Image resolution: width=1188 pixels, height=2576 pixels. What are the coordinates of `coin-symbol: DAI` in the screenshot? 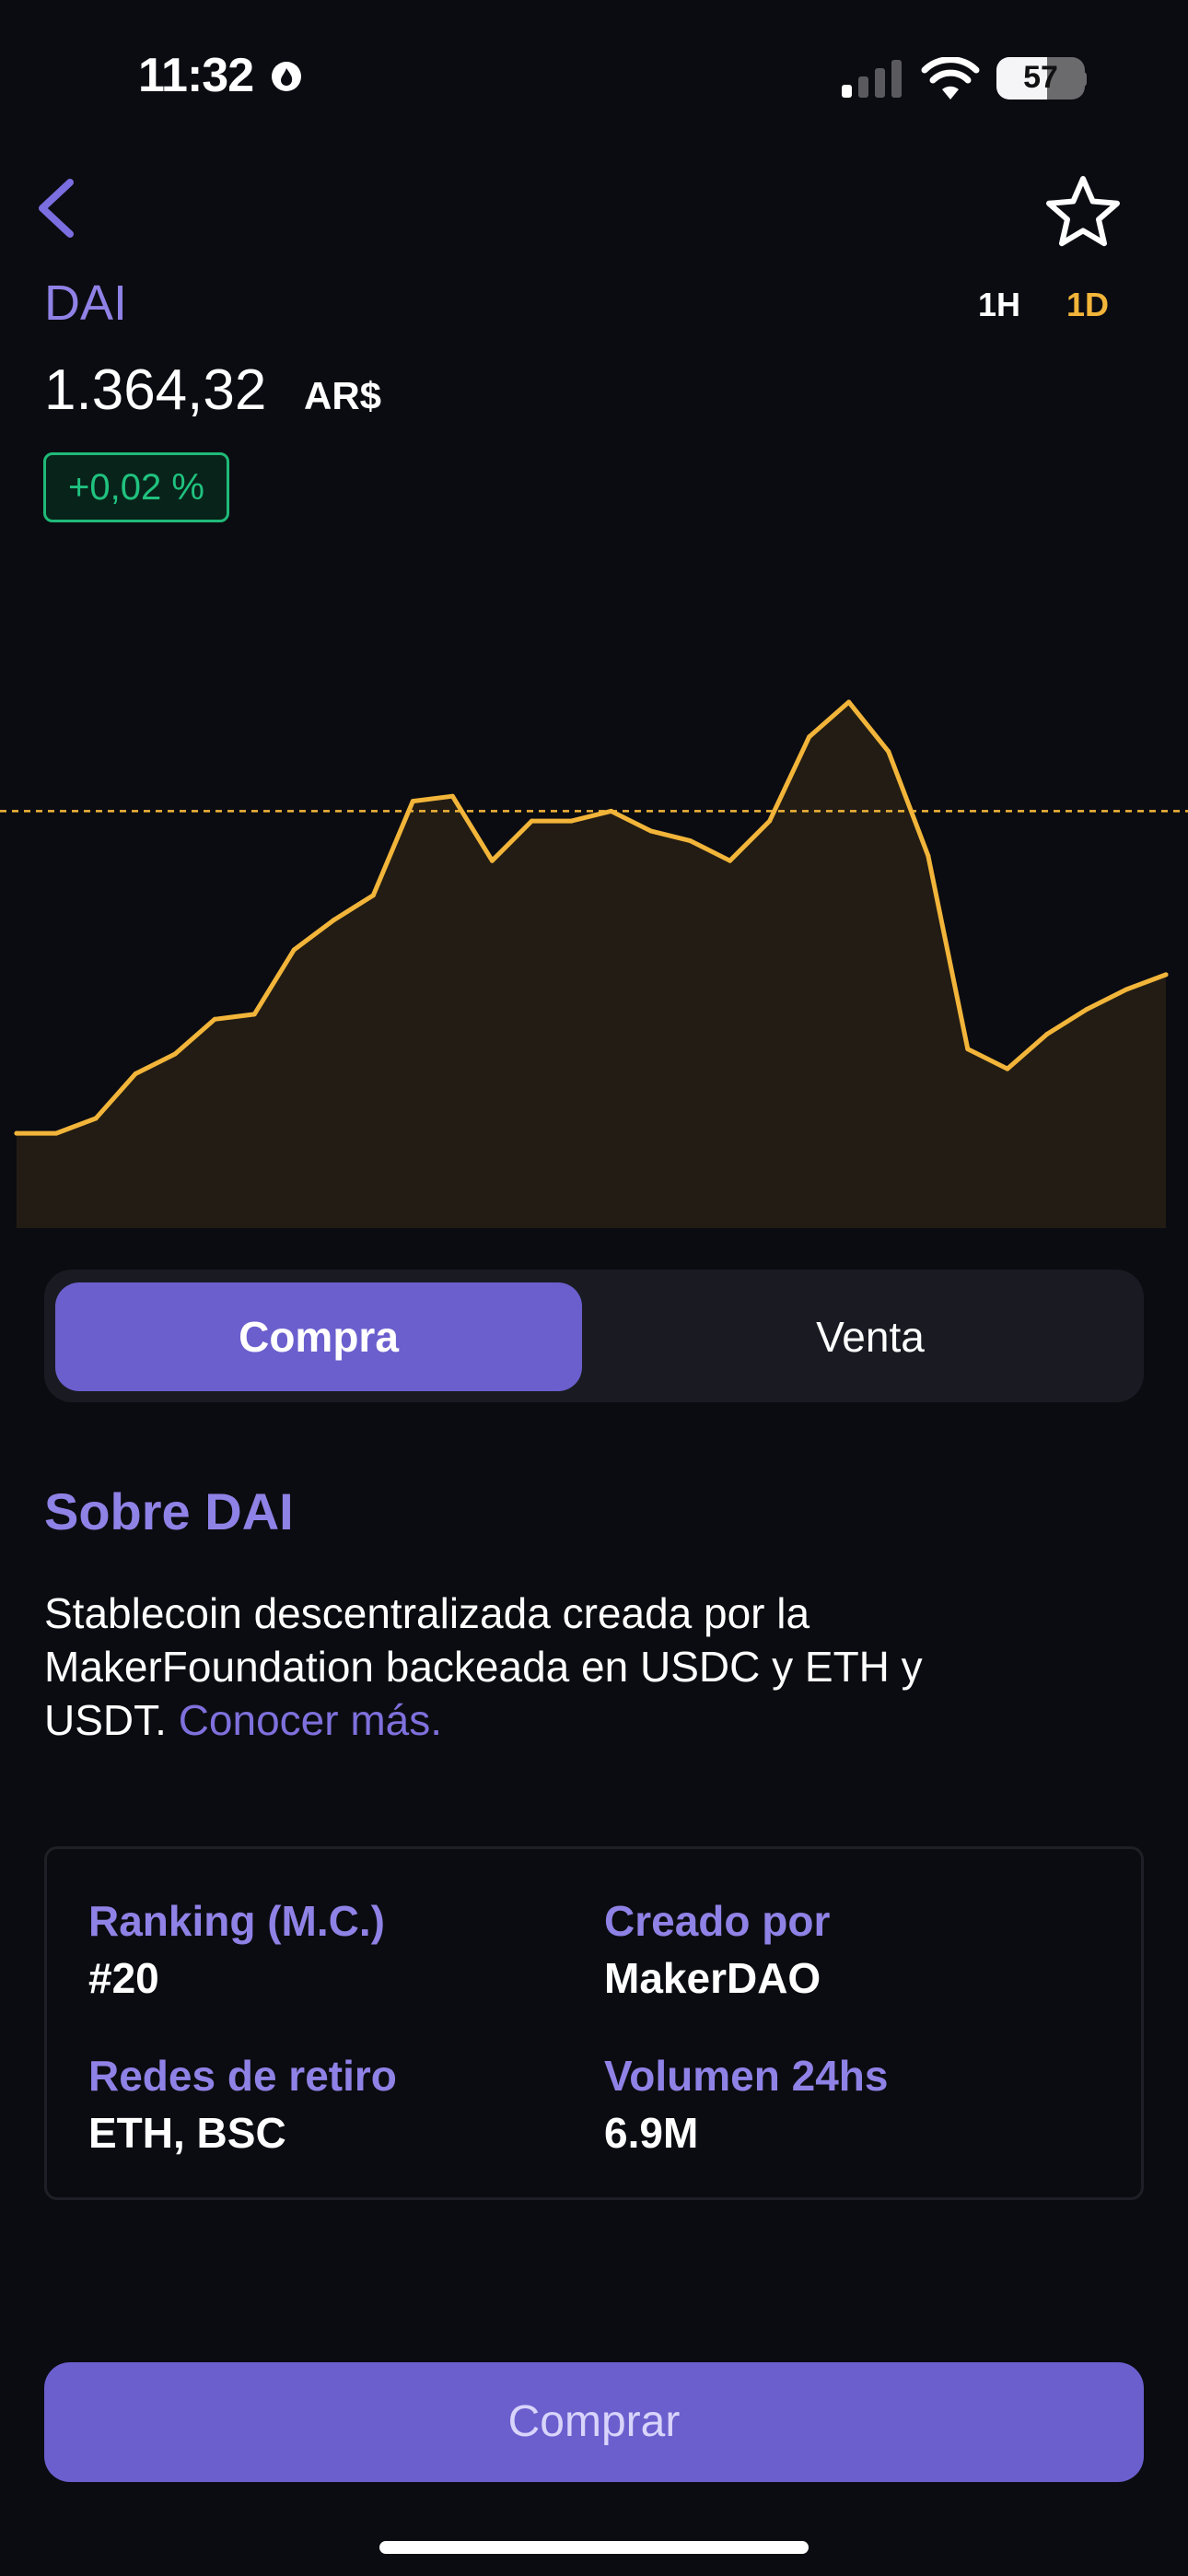 It's located at (86, 303).